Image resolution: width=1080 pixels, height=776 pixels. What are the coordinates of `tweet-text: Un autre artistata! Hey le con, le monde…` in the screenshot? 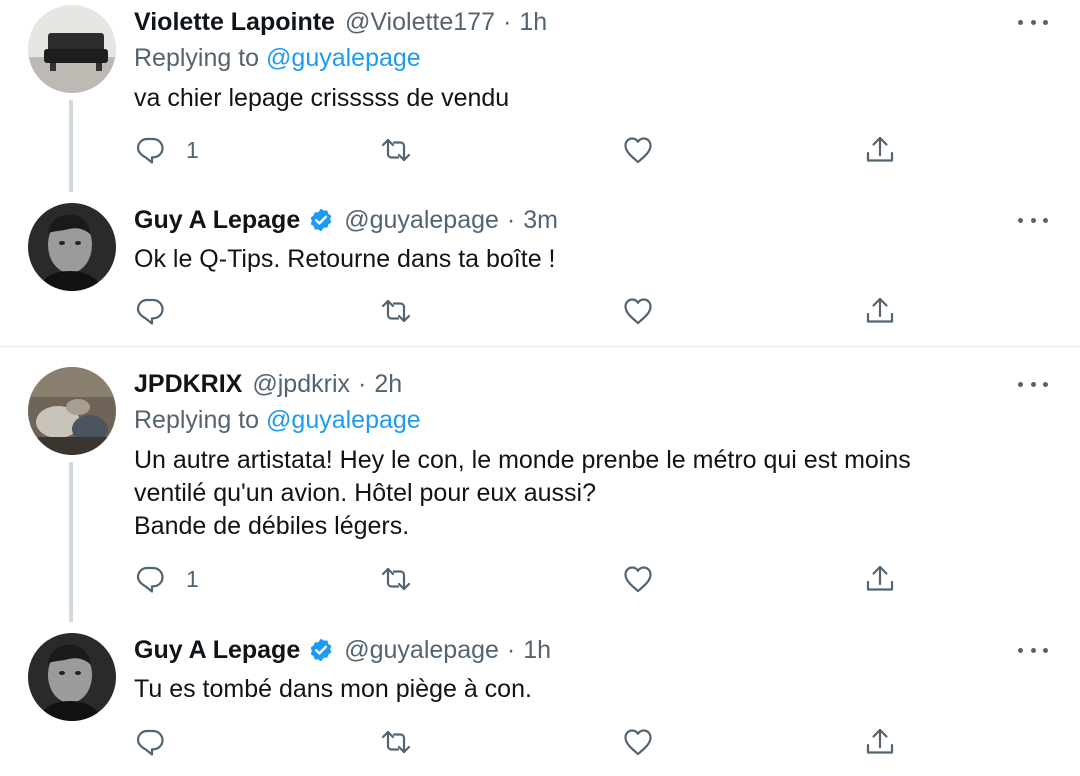 It's located at (522, 493).